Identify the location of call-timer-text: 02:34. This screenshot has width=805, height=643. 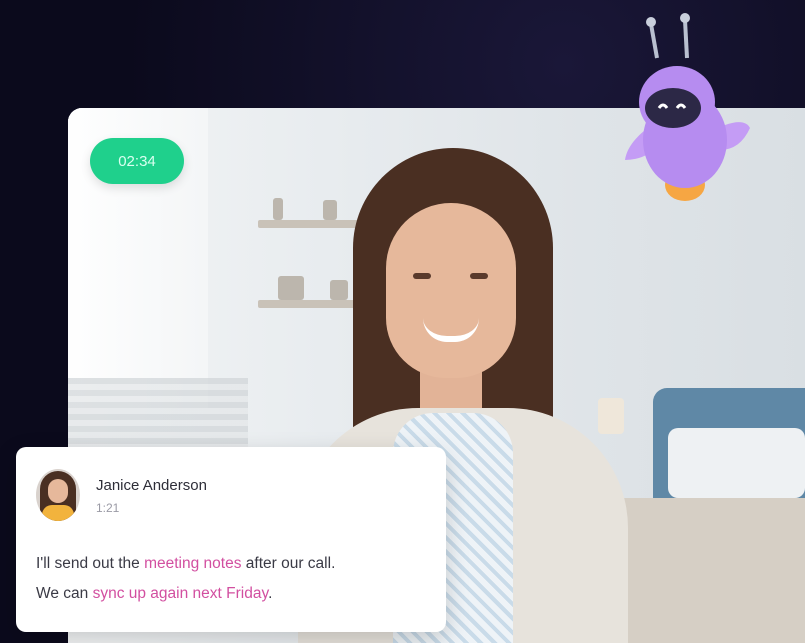
(137, 161).